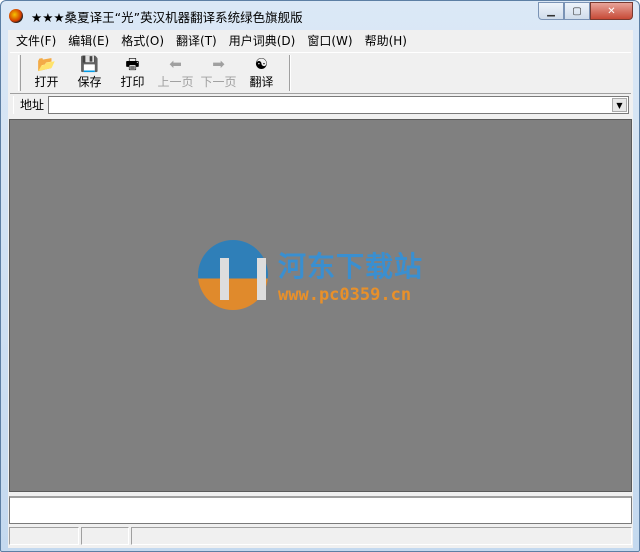 Image resolution: width=640 pixels, height=552 pixels. I want to click on print-label: 打印, so click(132, 82).